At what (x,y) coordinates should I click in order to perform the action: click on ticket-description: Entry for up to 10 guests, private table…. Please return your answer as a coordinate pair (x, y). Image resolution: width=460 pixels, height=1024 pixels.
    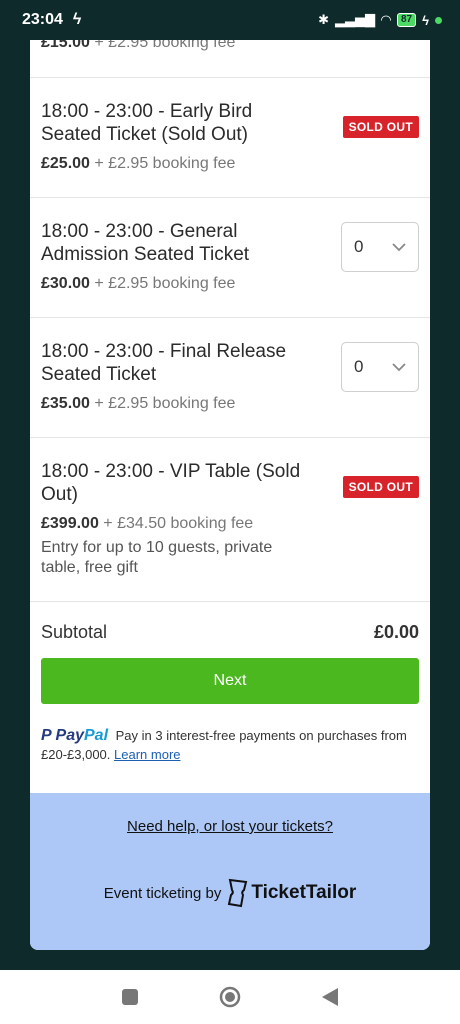
    Looking at the image, I should click on (157, 557).